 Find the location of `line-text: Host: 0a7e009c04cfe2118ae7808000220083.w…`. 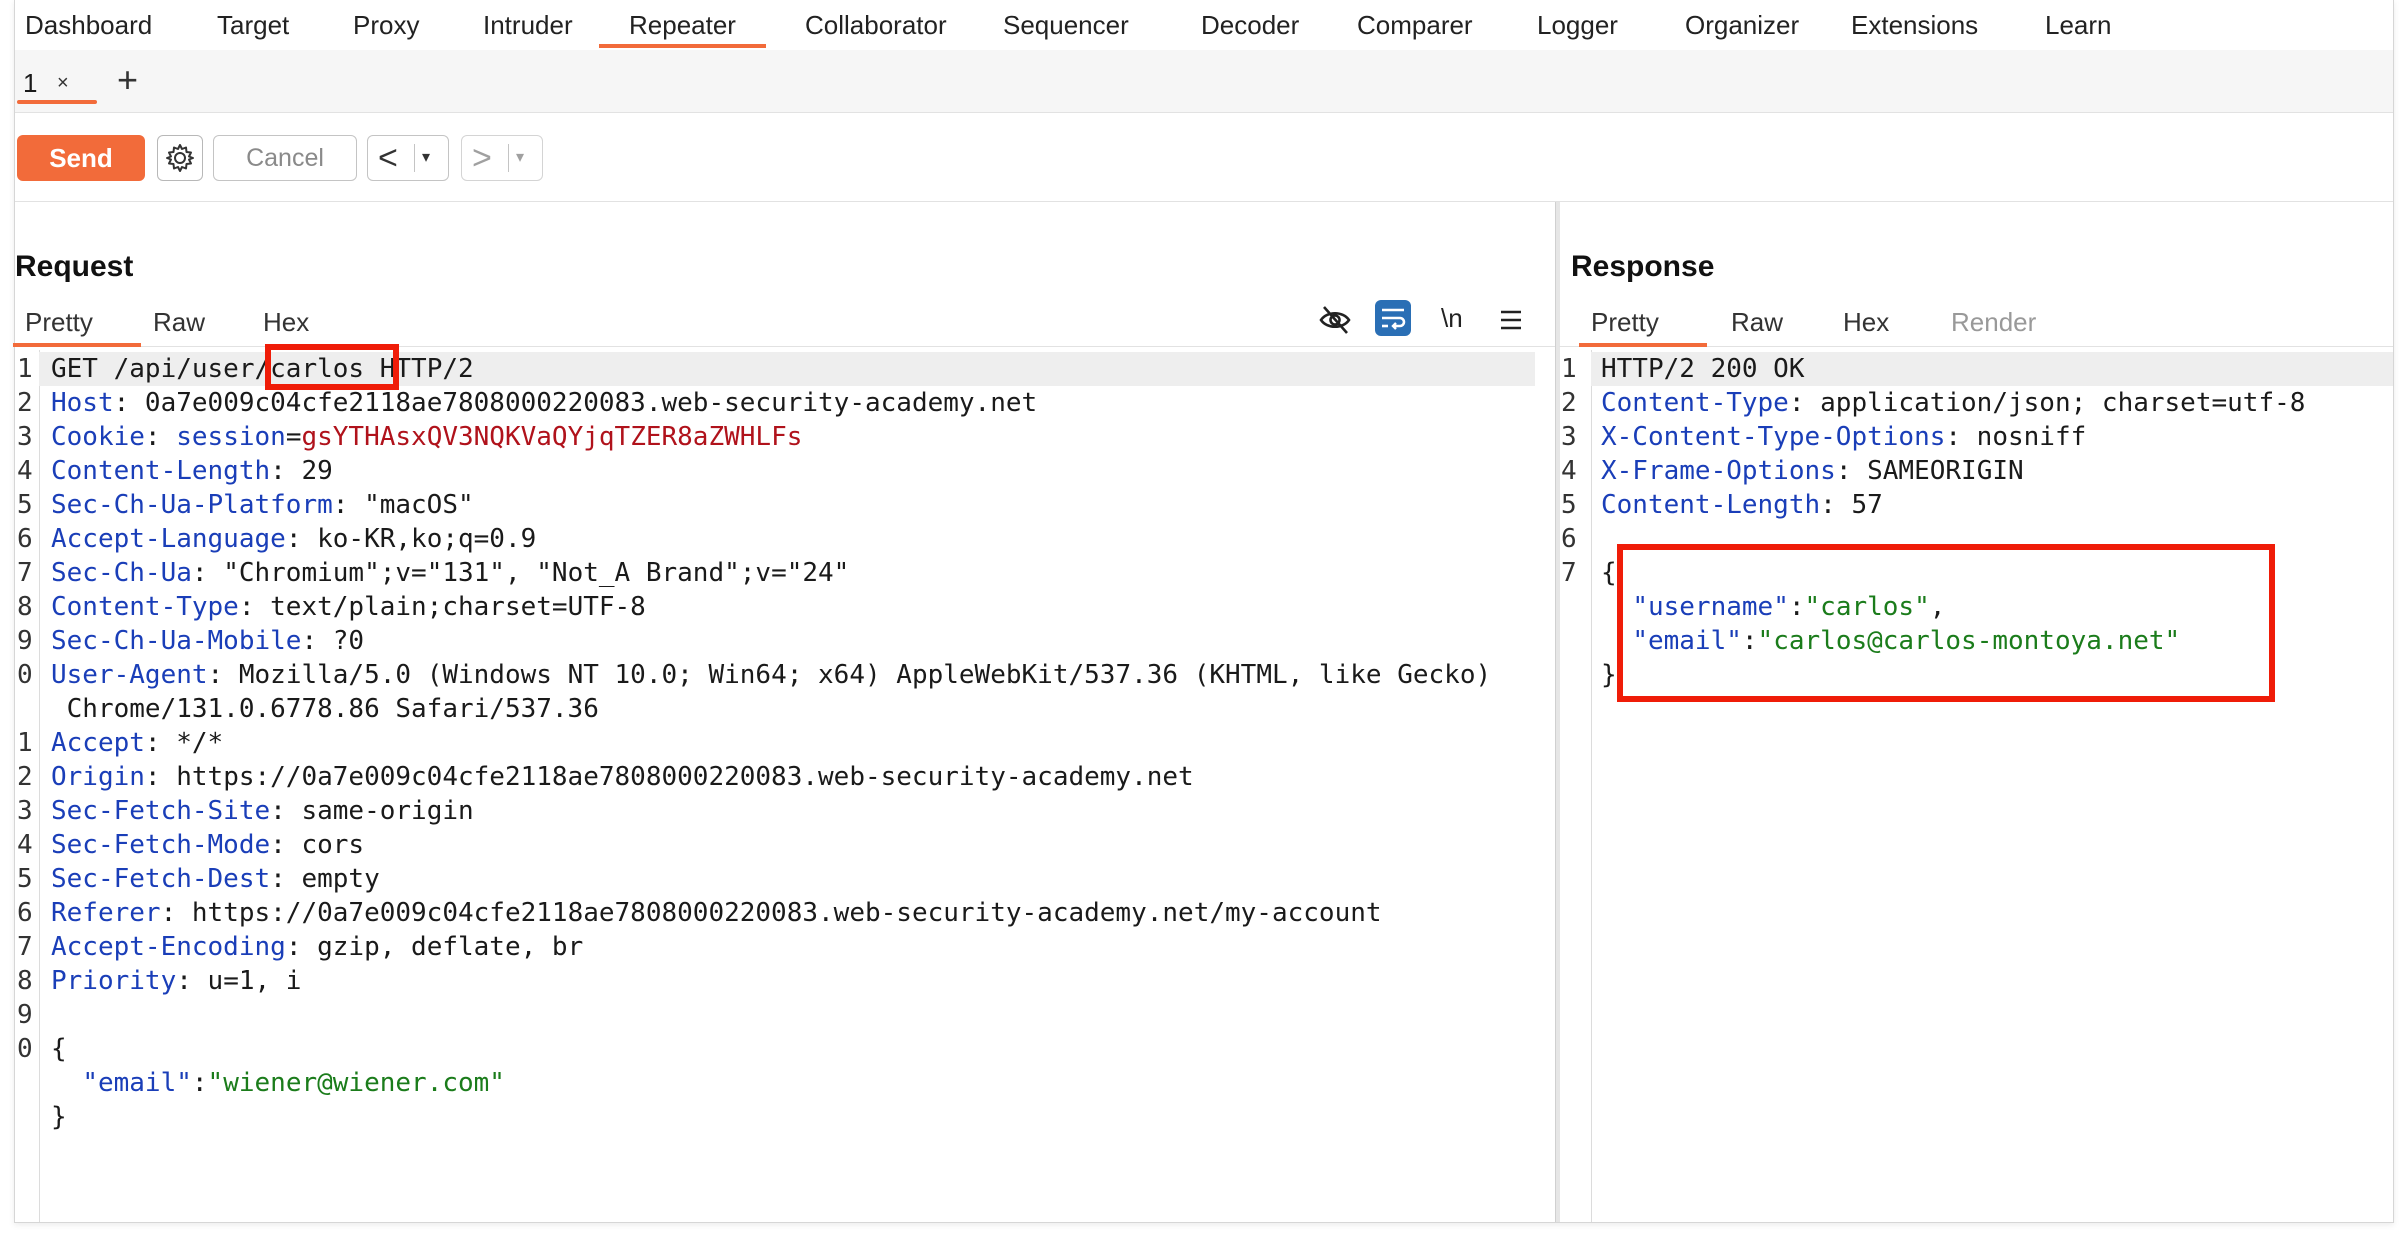

line-text: Host: 0a7e009c04cfe2118ae7808000220083.w… is located at coordinates (544, 403).